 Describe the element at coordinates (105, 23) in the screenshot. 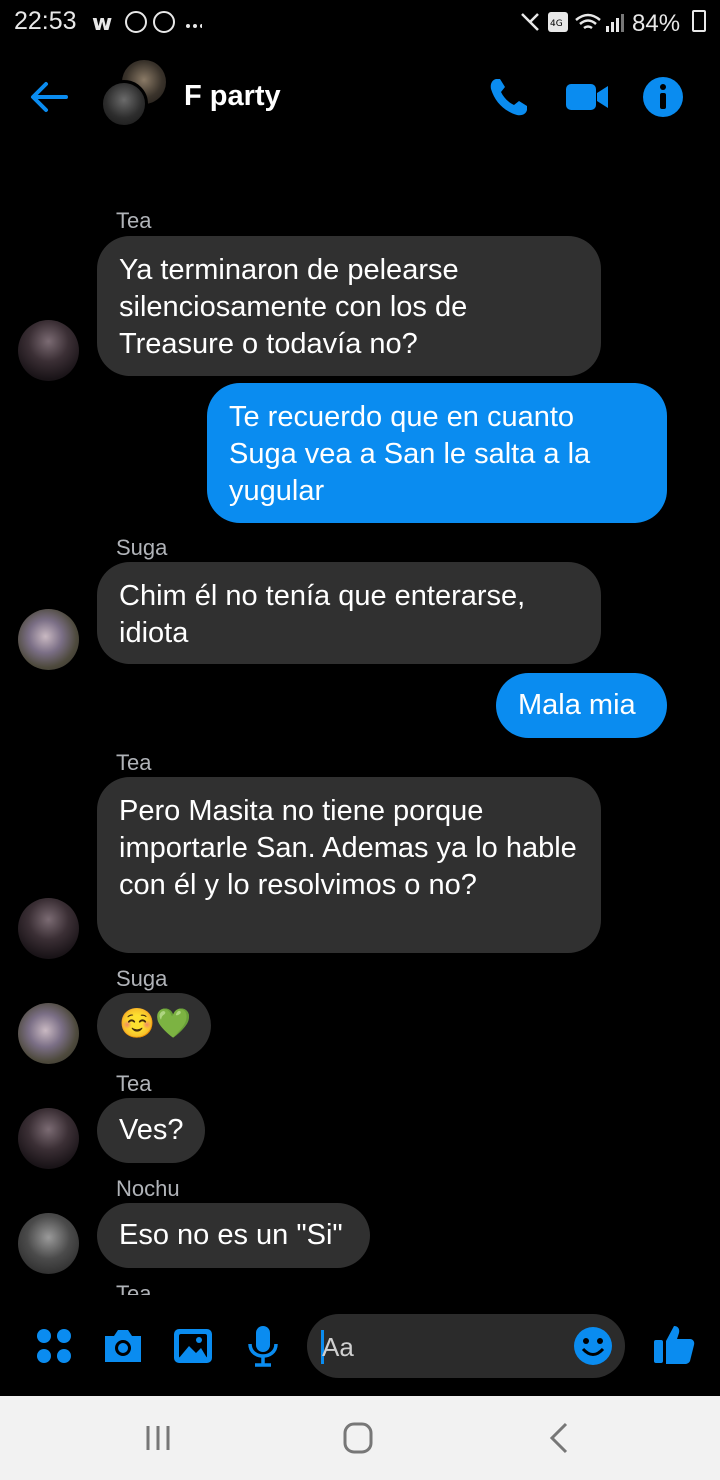

I see `svg-text: w` at that location.